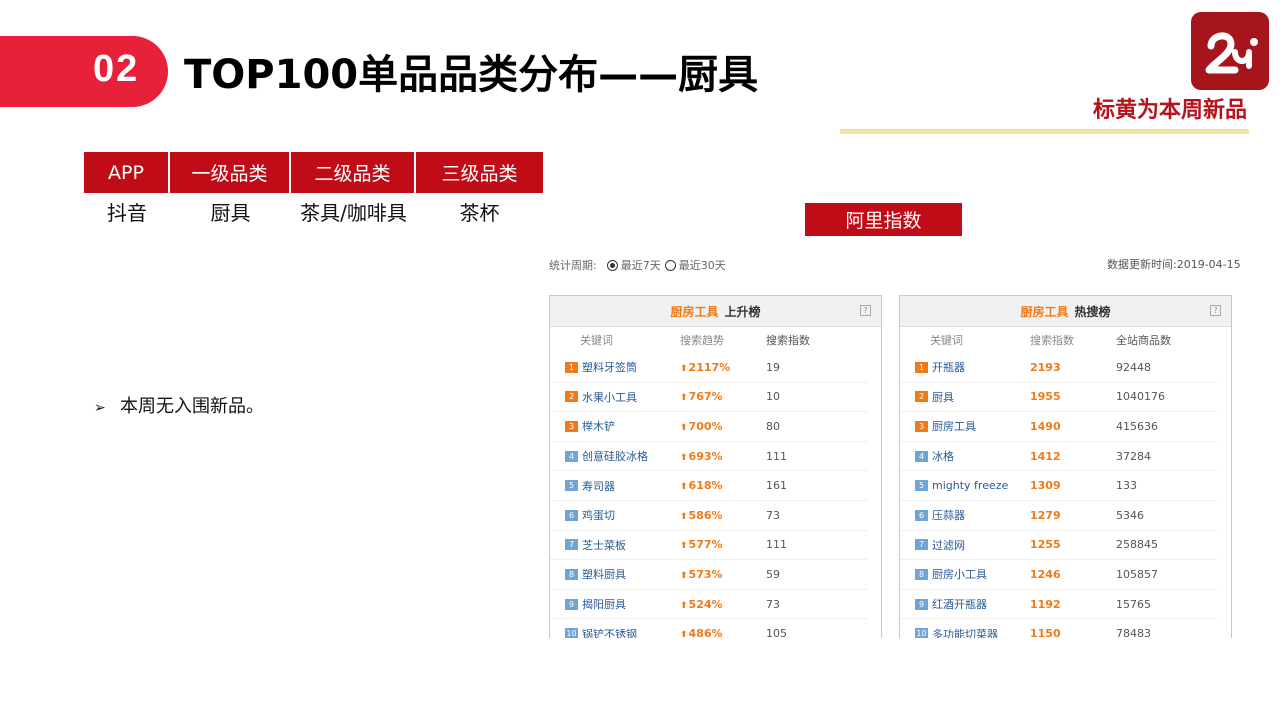 This screenshot has width=1280, height=720. I want to click on cell-app: 抖音, so click(127, 212).